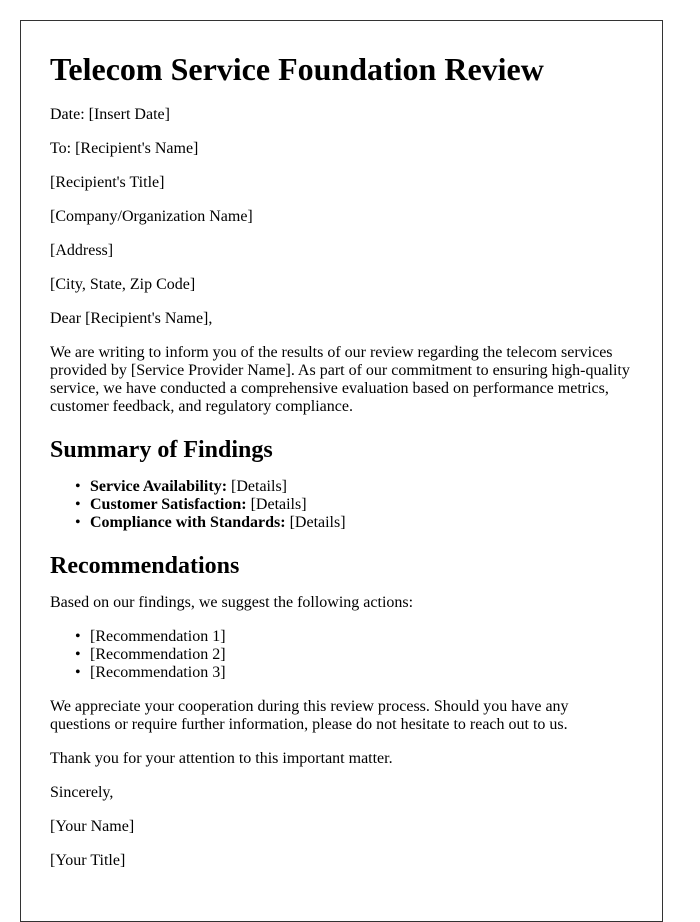 The height and width of the screenshot is (922, 700). What do you see at coordinates (131, 318) in the screenshot?
I see `salutation: Dear [Recipient's Name],` at bounding box center [131, 318].